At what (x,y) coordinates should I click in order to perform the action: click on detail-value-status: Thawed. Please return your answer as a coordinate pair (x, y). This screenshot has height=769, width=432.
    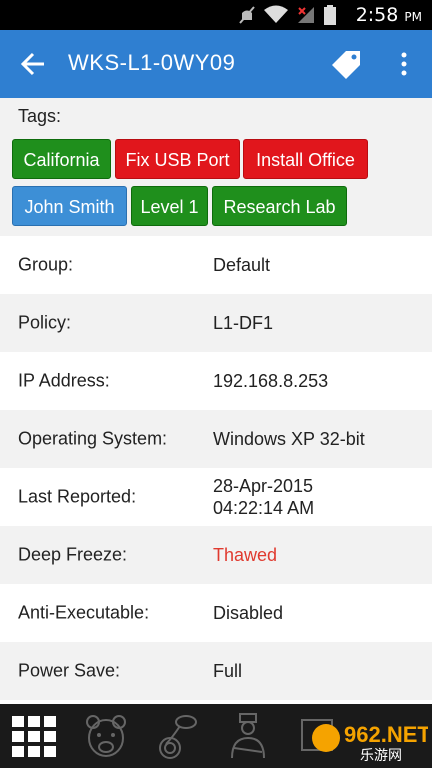
    Looking at the image, I should click on (245, 555).